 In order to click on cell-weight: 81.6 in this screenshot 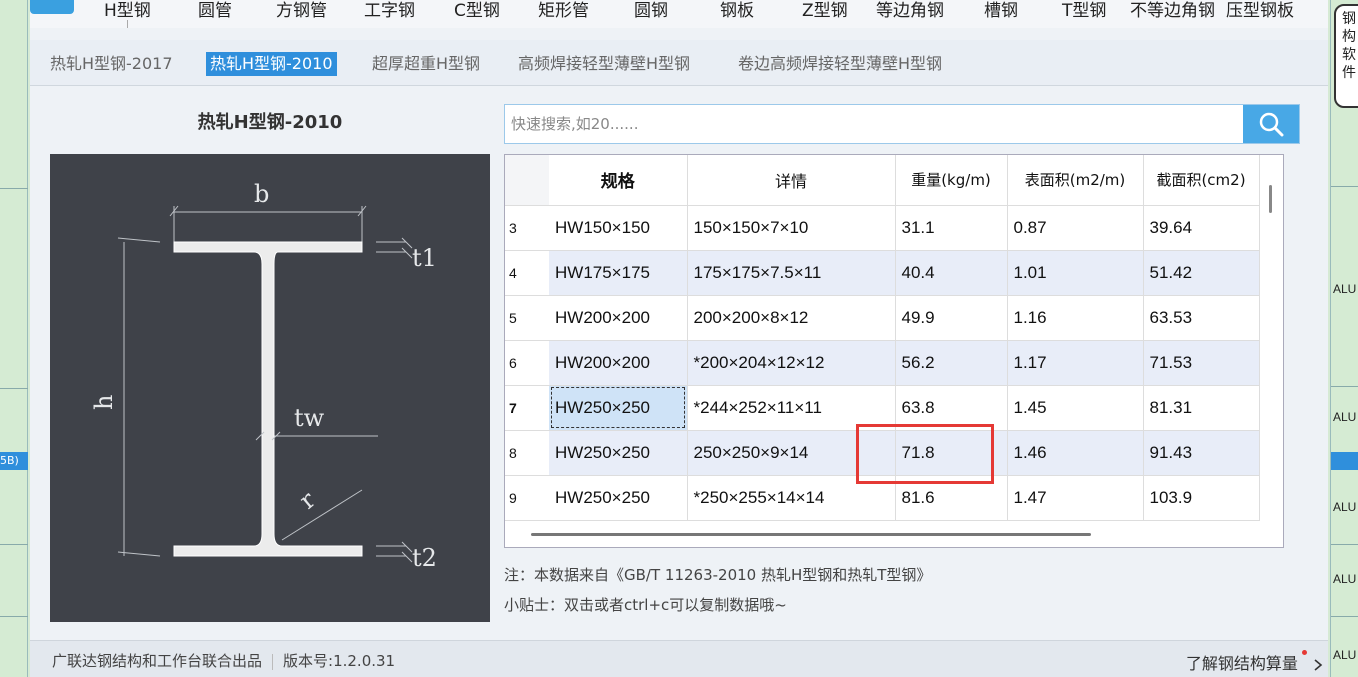, I will do `click(951, 498)`.